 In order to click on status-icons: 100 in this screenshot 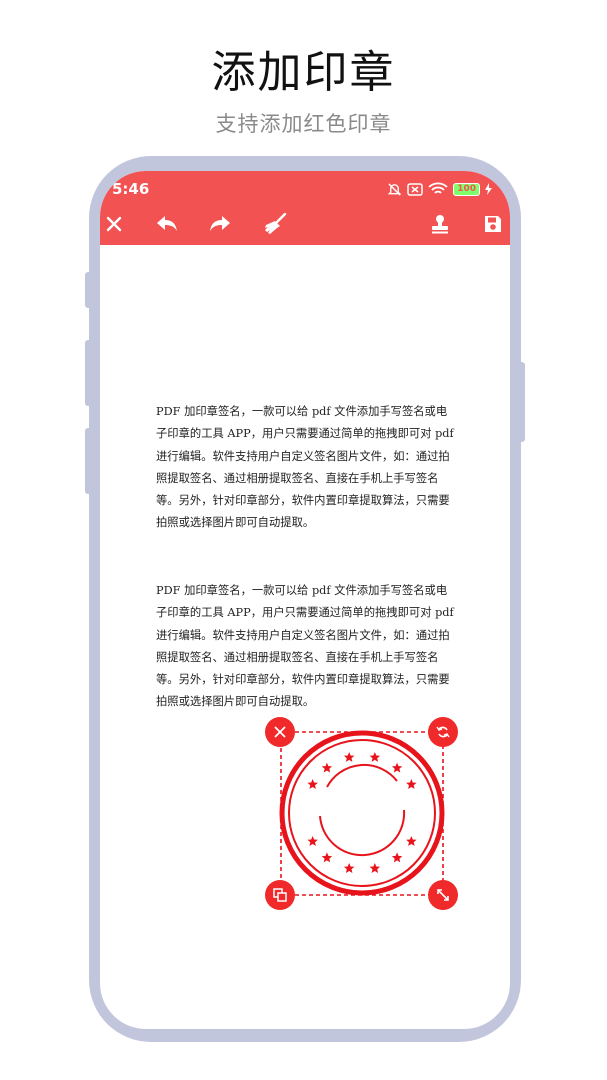, I will do `click(439, 189)`.